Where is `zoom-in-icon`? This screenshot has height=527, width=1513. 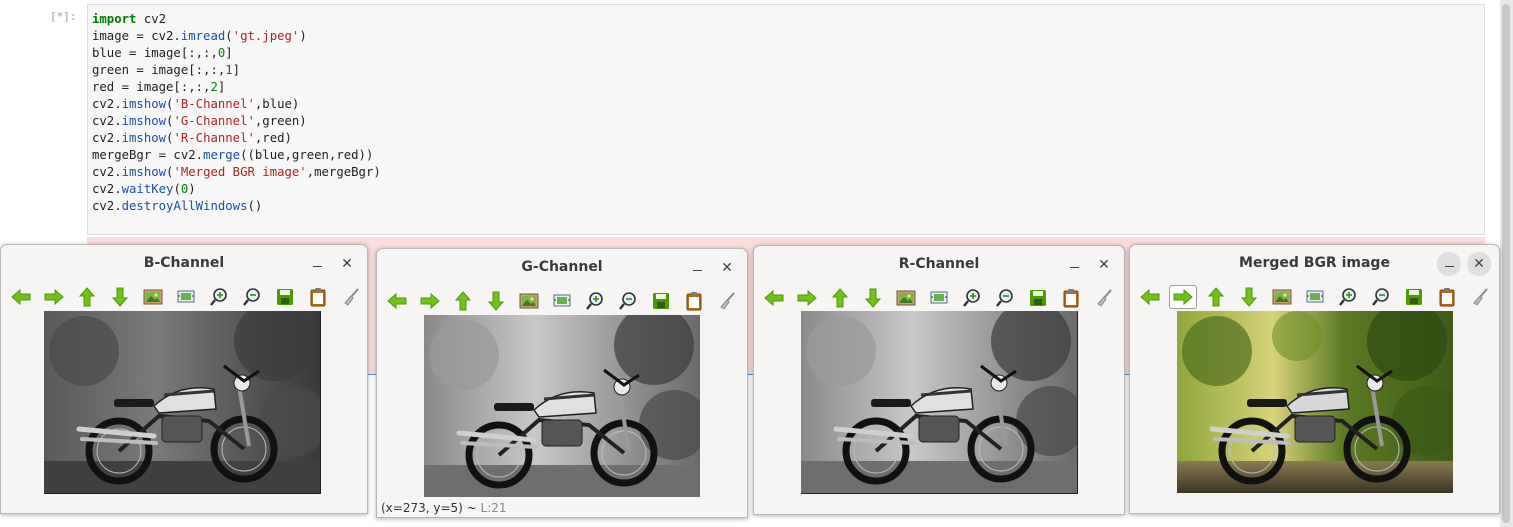 zoom-in-icon is located at coordinates (972, 298).